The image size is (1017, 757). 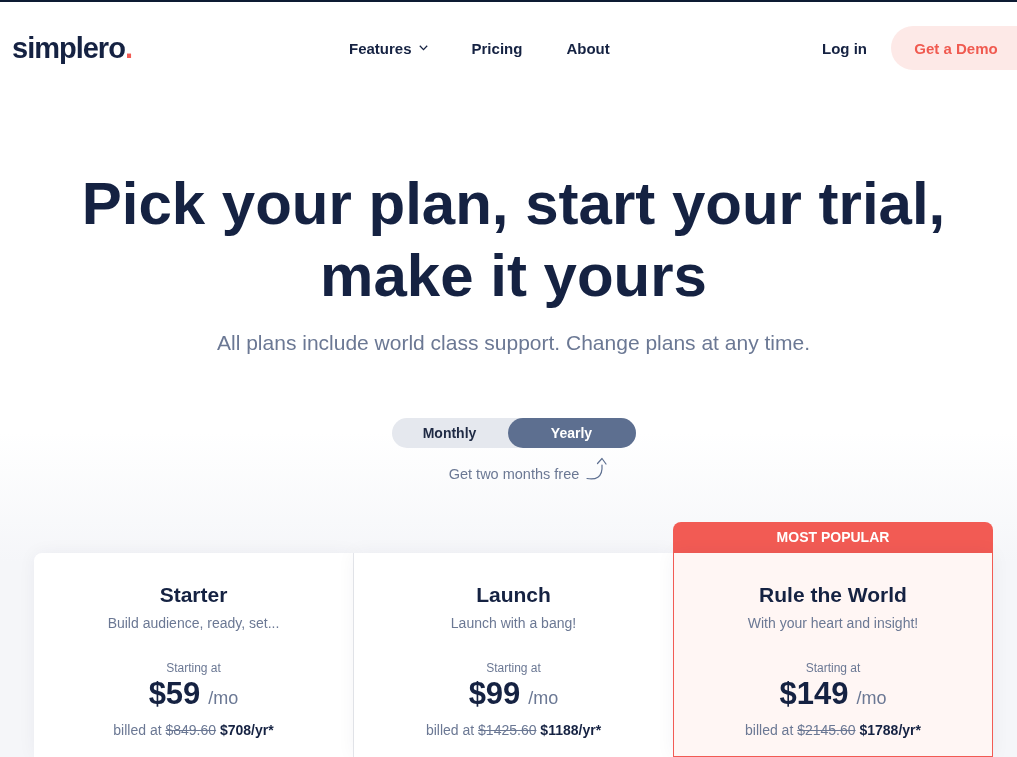 I want to click on nav-link: Features, so click(x=388, y=48).